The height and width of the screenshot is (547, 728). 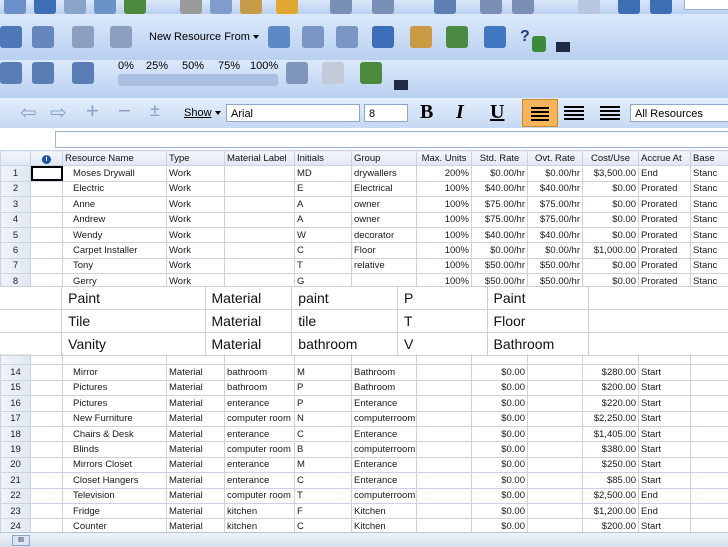 I want to click on table-cell: New Furniture, so click(x=115, y=418).